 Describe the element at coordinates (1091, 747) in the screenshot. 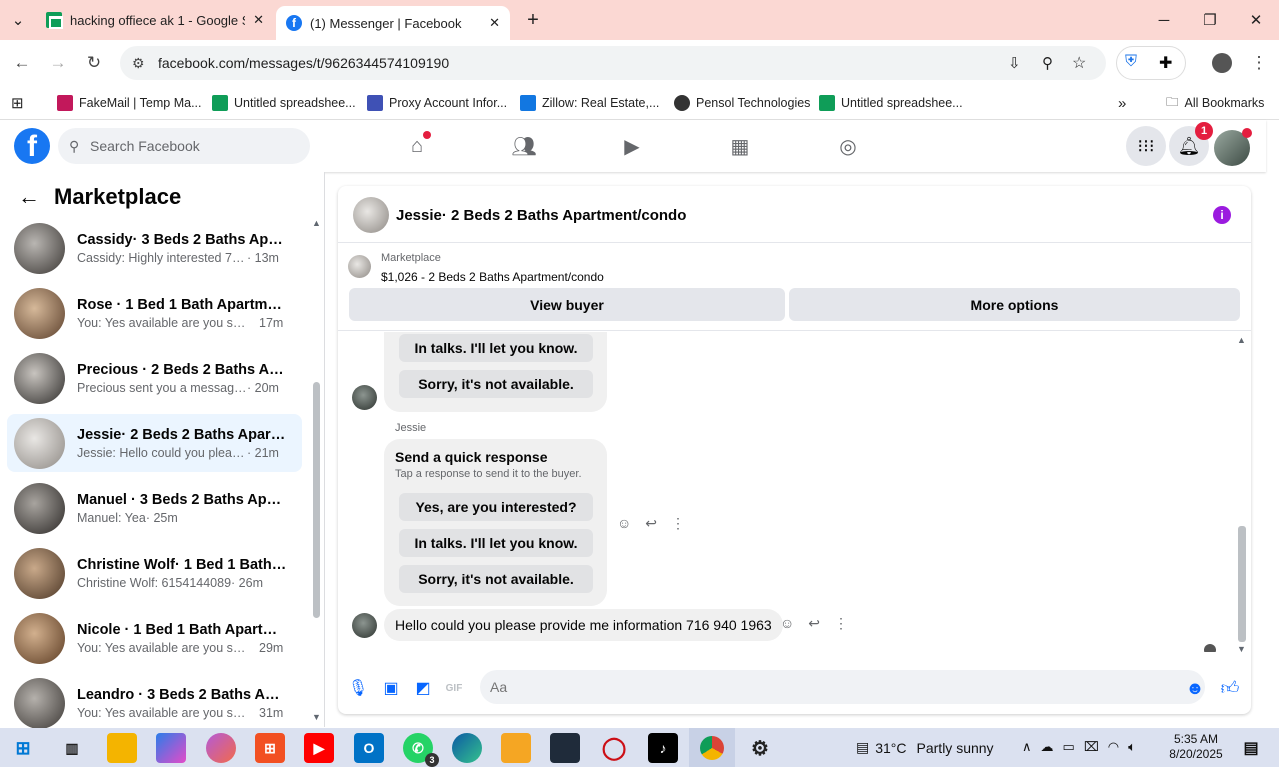

I see `device-icon: ⌧` at that location.